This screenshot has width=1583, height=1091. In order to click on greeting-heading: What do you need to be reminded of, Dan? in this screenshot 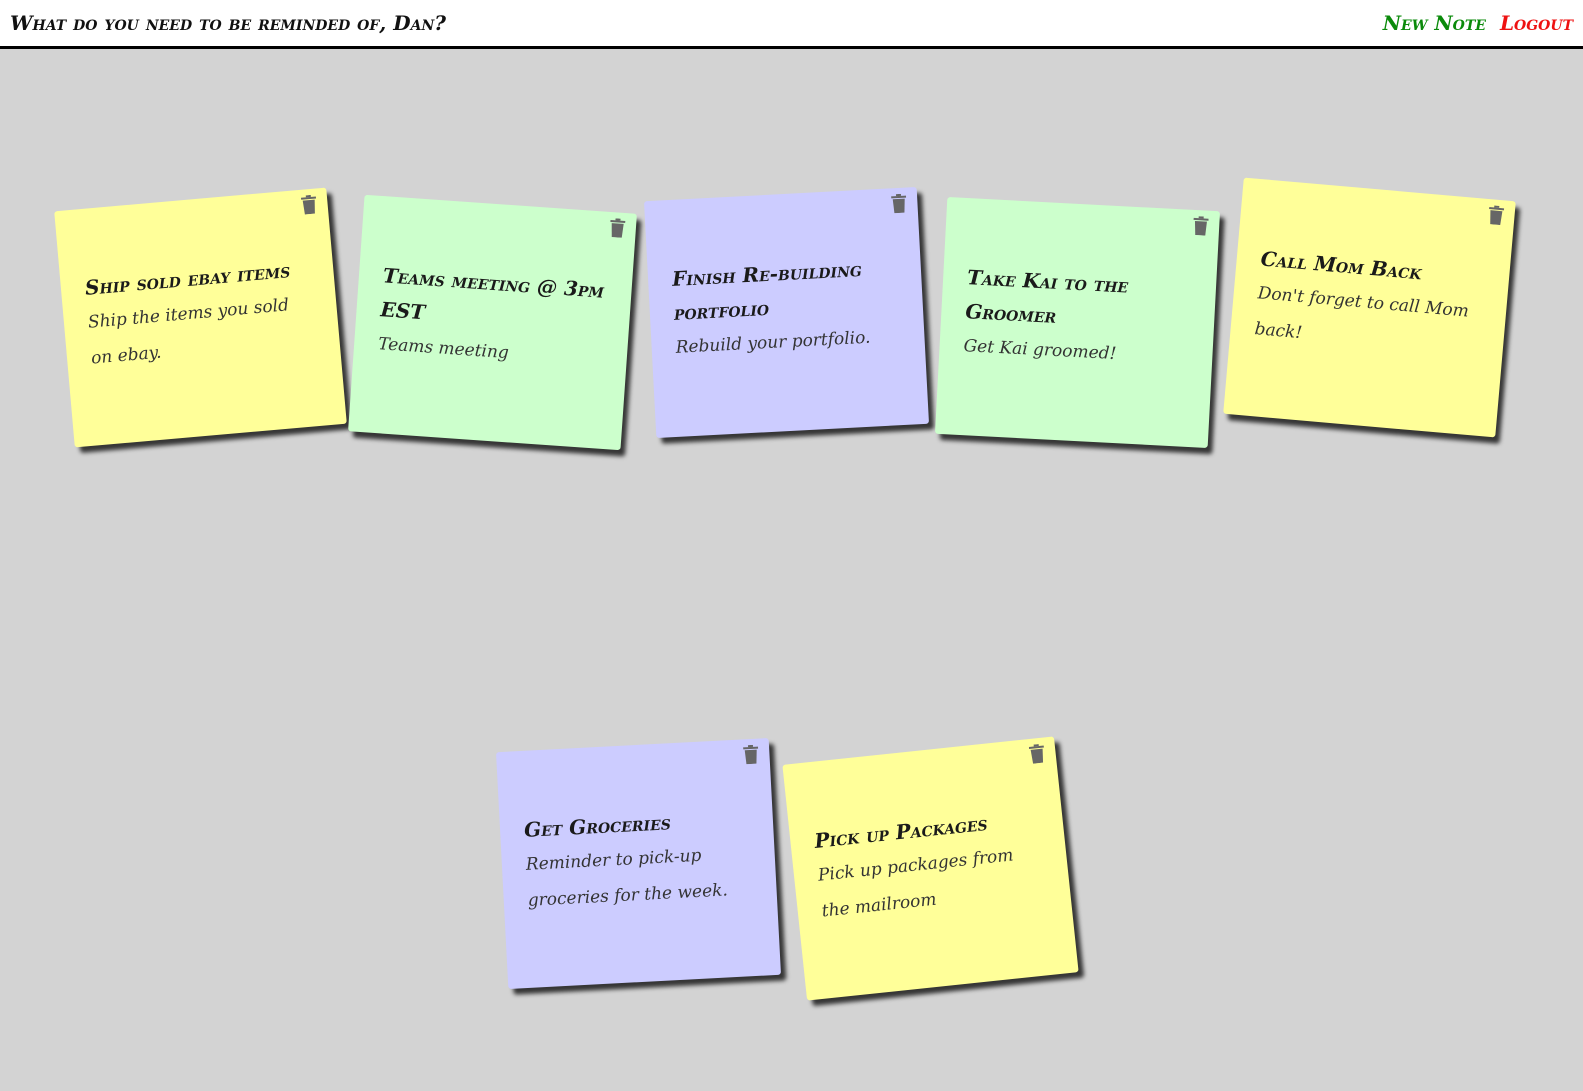, I will do `click(228, 23)`.